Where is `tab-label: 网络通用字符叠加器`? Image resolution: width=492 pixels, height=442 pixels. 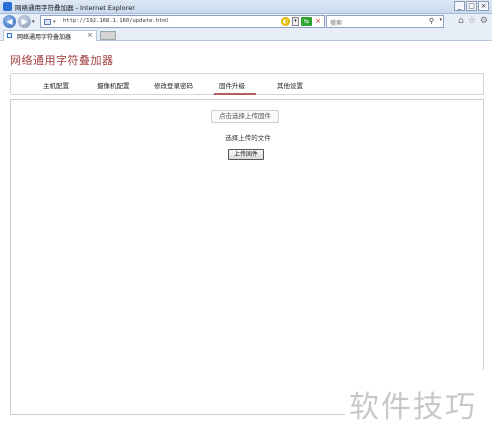 tab-label: 网络通用字符叠加器 is located at coordinates (44, 36).